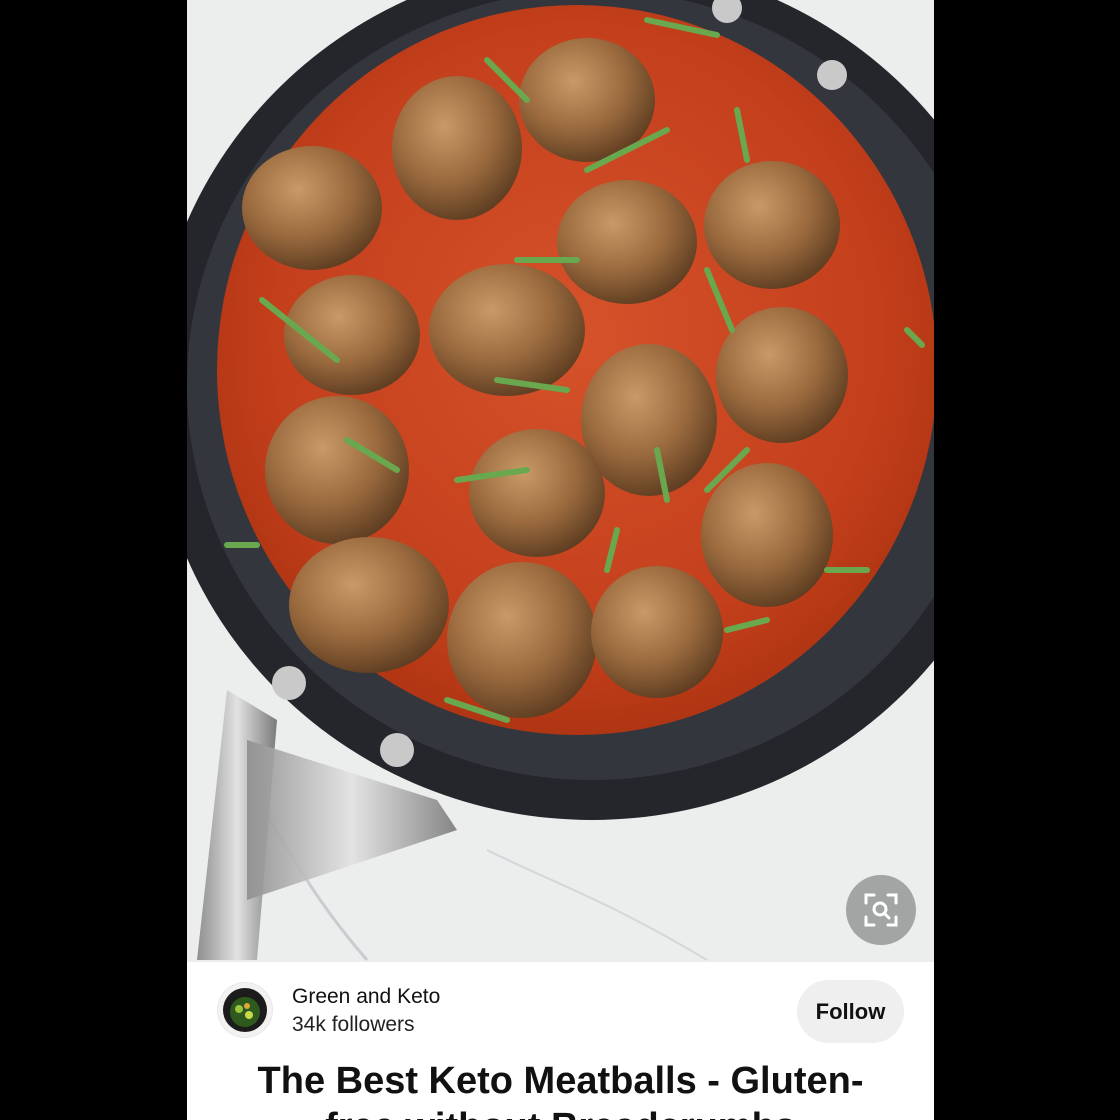 The image size is (1120, 1120). I want to click on creator-name: Green and Keto, so click(366, 997).